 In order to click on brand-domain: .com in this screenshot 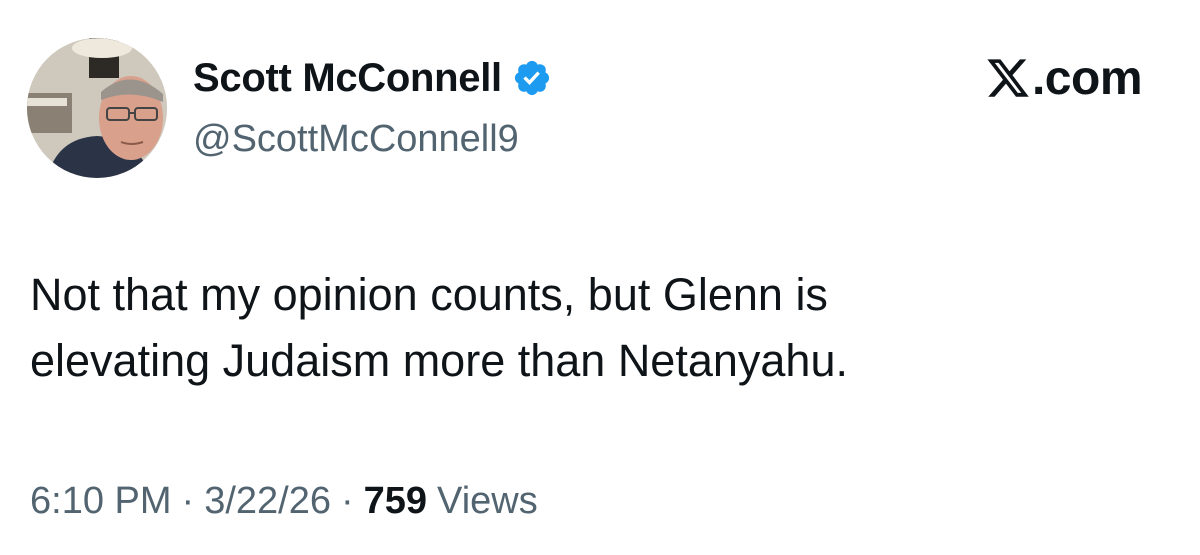, I will do `click(1087, 78)`.